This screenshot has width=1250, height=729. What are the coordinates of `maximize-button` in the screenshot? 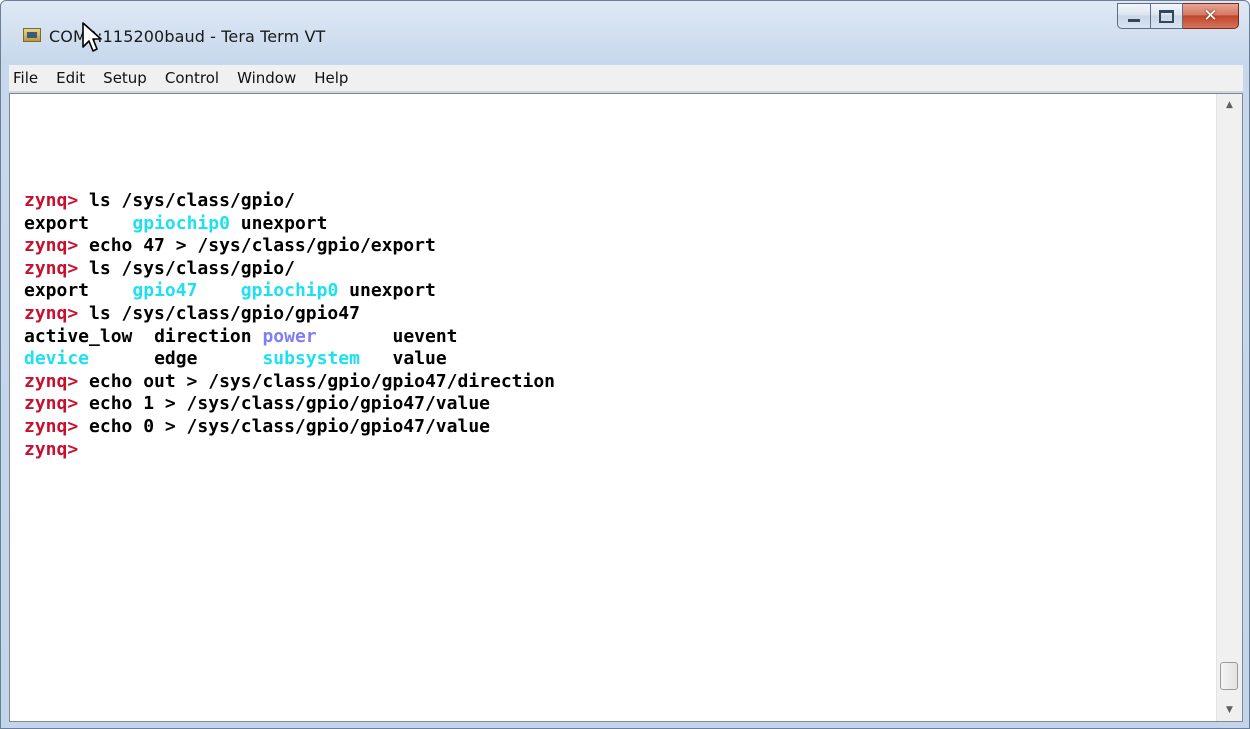 It's located at (1167, 16).